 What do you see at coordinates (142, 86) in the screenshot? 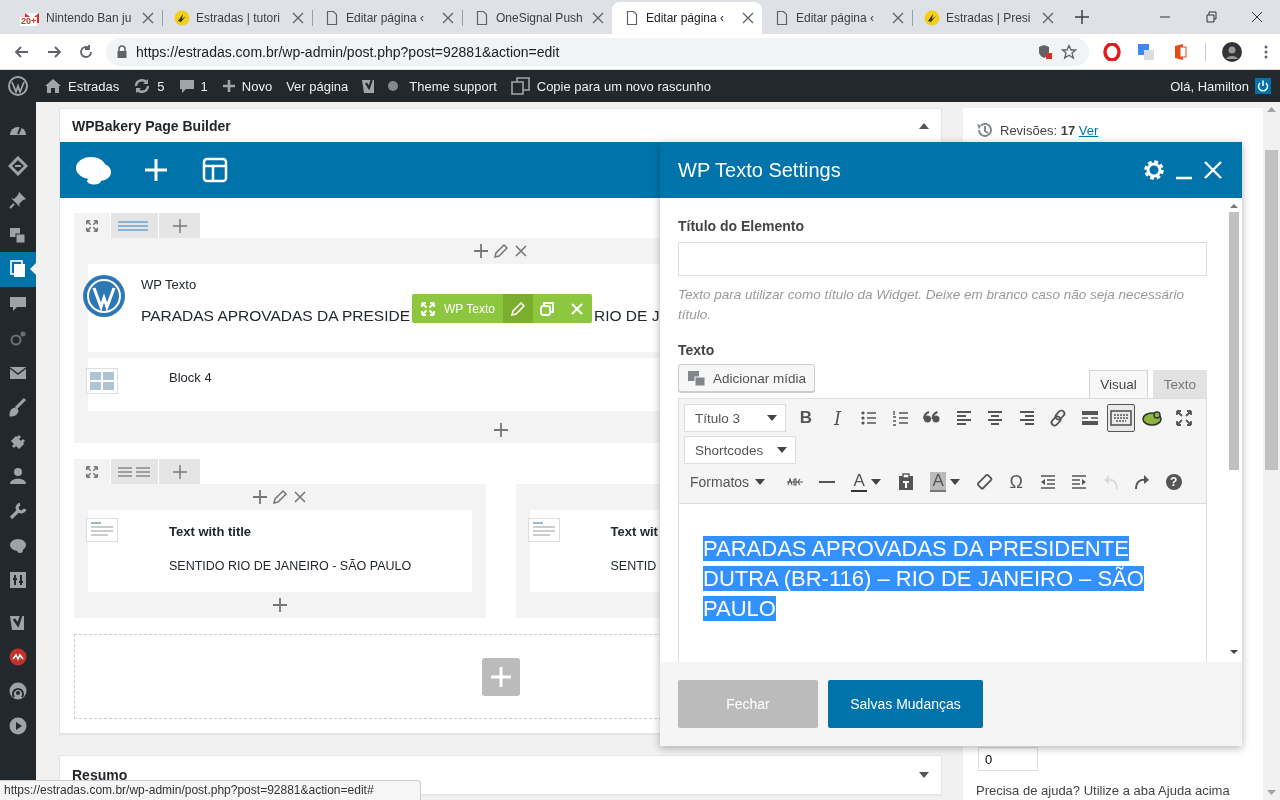
I see `sync-icon` at bounding box center [142, 86].